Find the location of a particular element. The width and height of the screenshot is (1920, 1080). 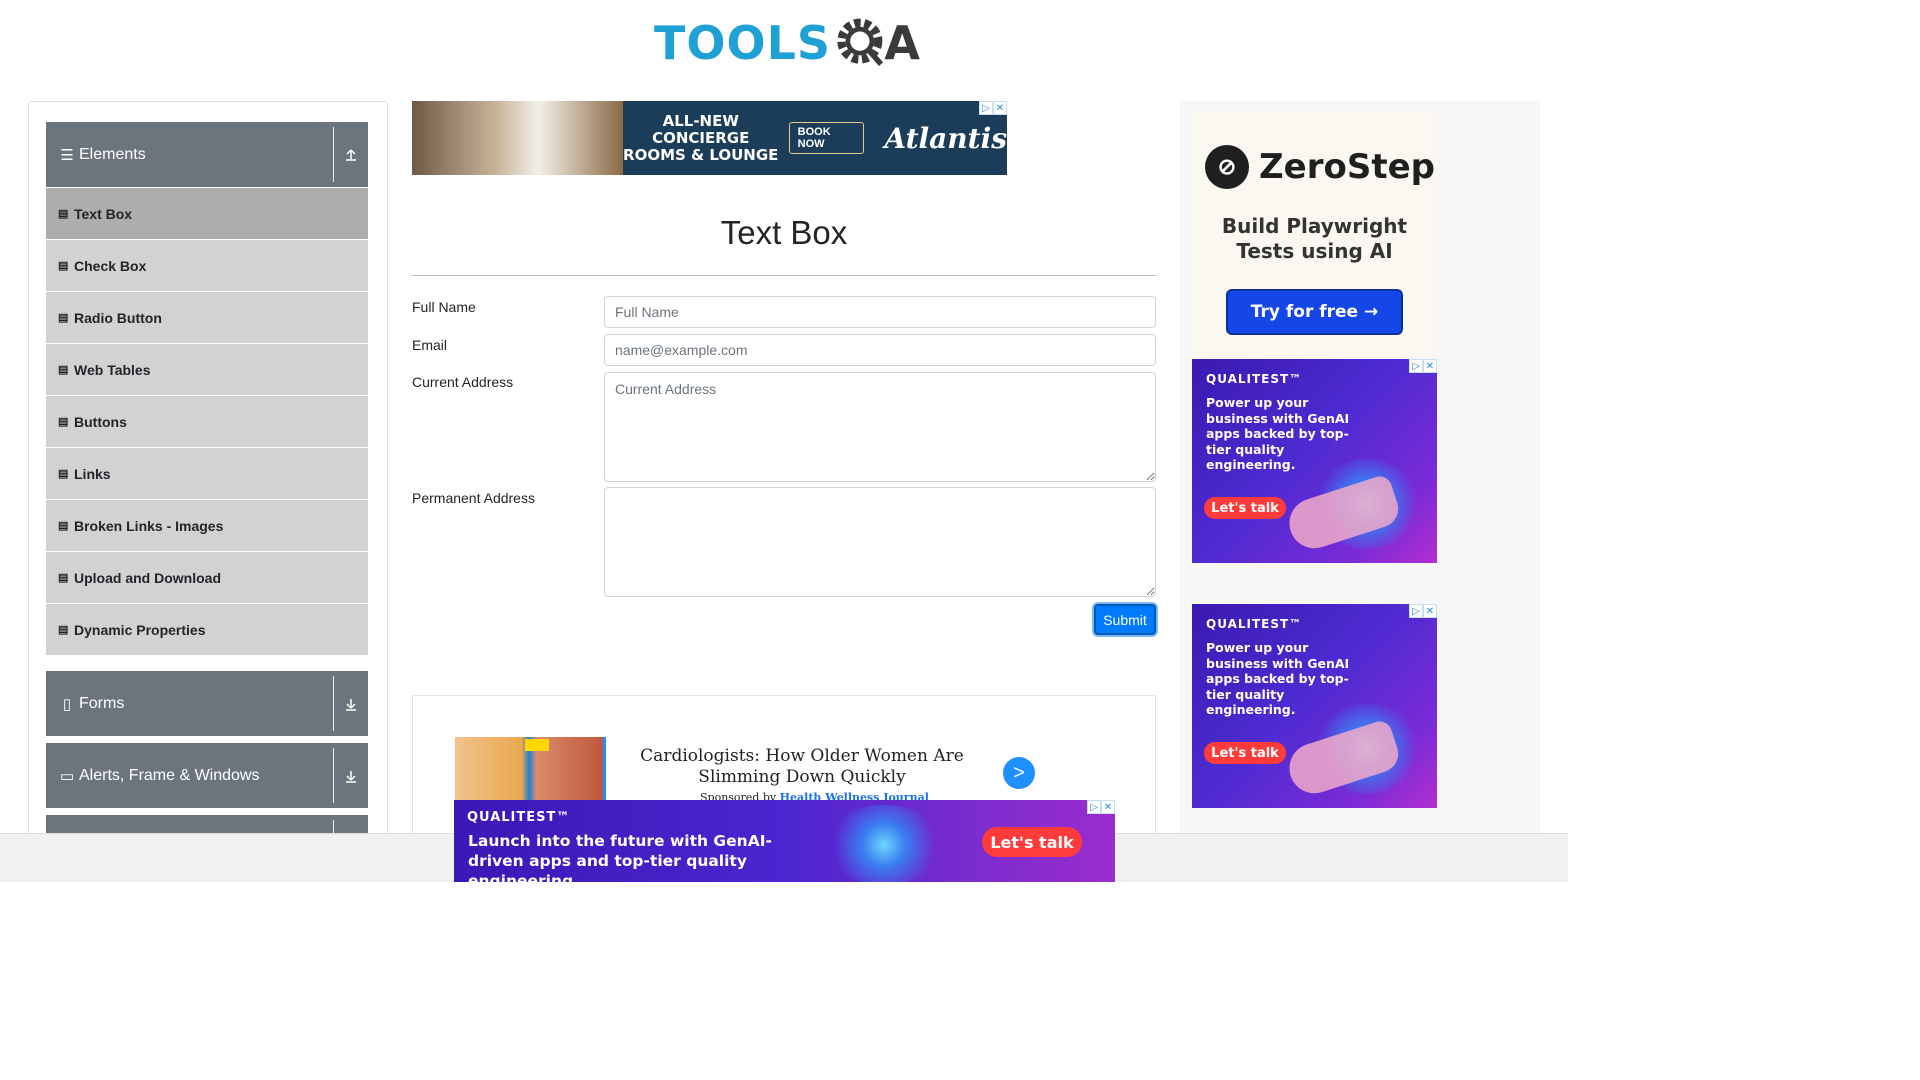

current-address-textarea is located at coordinates (880, 427).